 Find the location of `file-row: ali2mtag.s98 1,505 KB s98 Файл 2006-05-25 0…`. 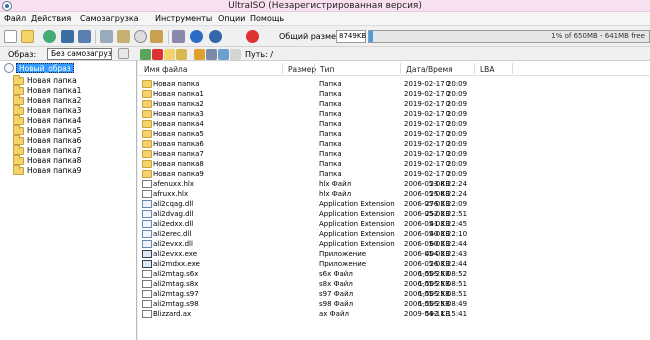

file-row: ali2mtag.s98 1,505 KB s98 Файл 2006-05-25 0… is located at coordinates (394, 304).